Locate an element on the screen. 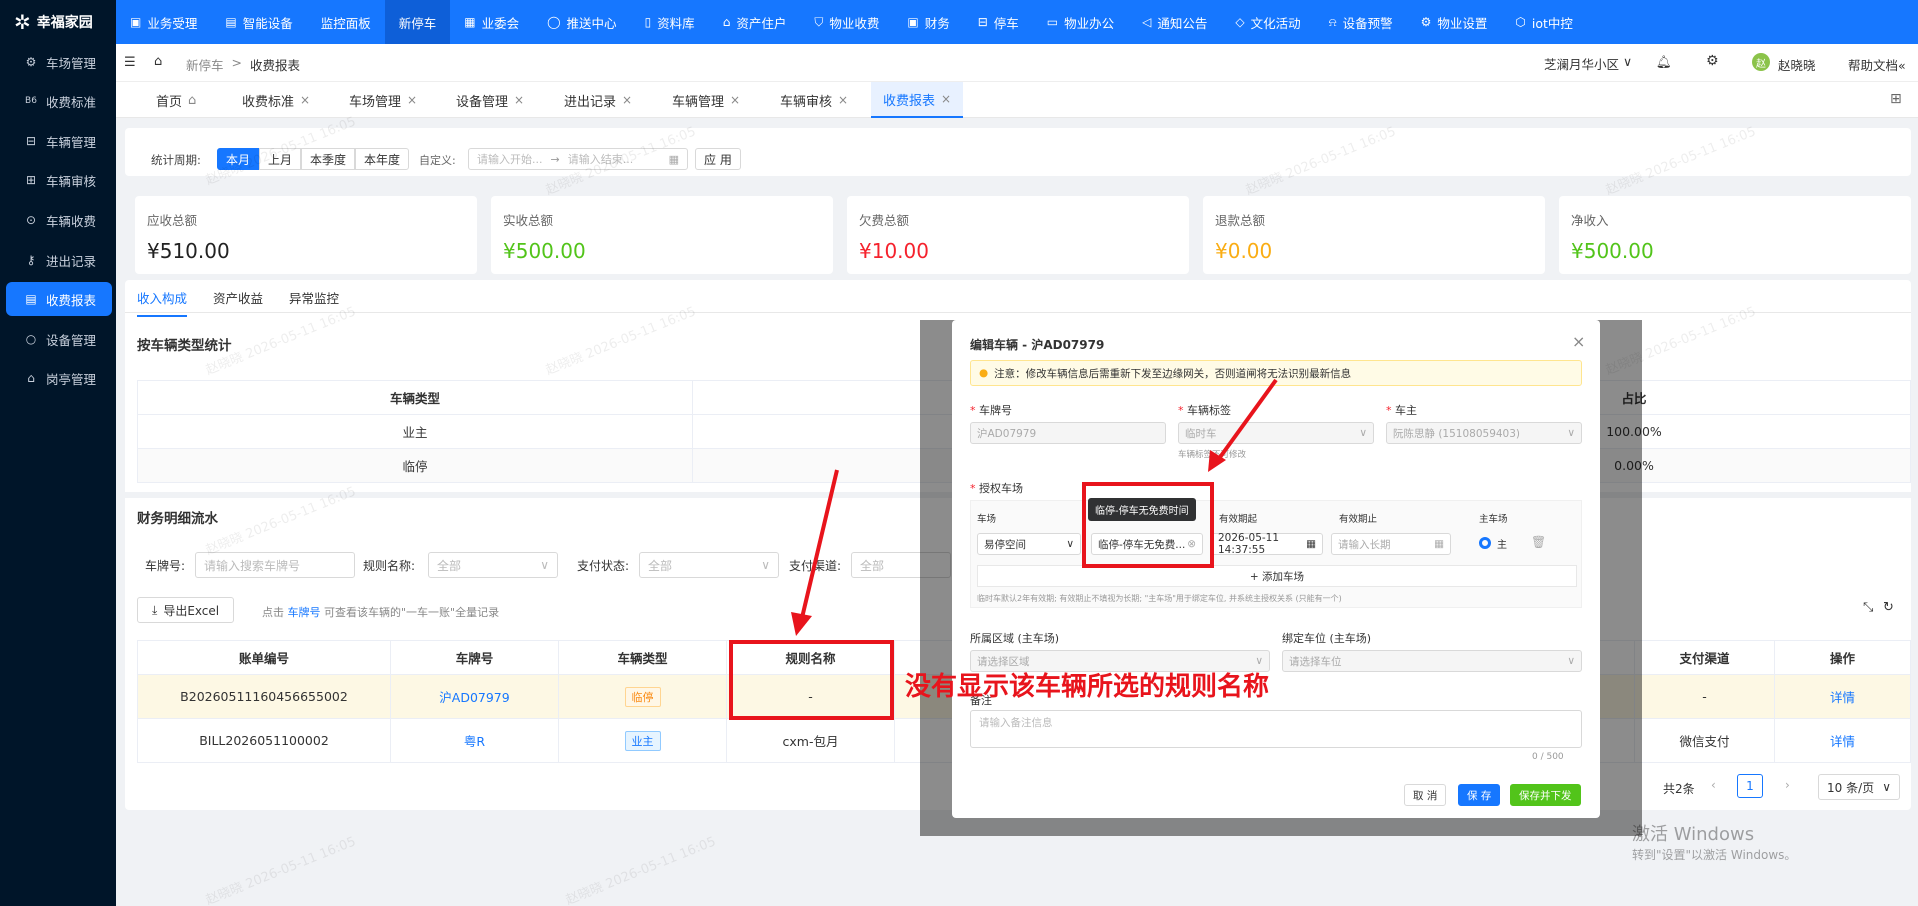 This screenshot has height=906, width=1918. annotation-arrows is located at coordinates (1034, 507).